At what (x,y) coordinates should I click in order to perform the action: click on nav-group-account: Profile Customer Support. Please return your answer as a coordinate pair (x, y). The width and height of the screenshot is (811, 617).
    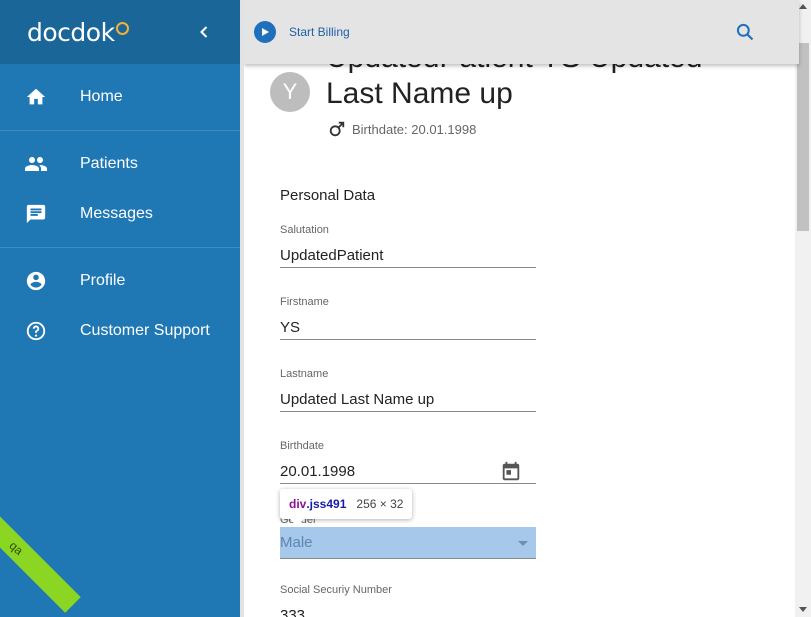
    Looking at the image, I should click on (120, 306).